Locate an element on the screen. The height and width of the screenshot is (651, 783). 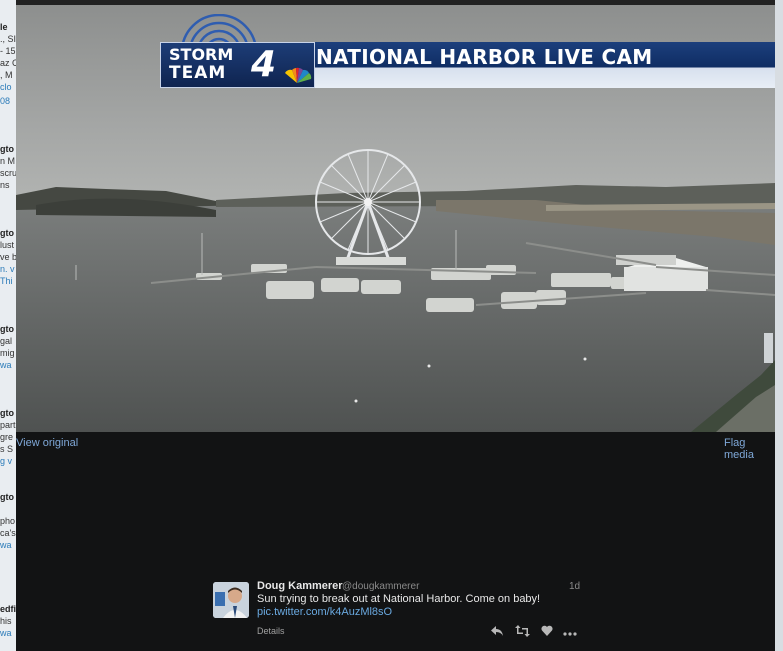
reply-icon is located at coordinates (497, 632).